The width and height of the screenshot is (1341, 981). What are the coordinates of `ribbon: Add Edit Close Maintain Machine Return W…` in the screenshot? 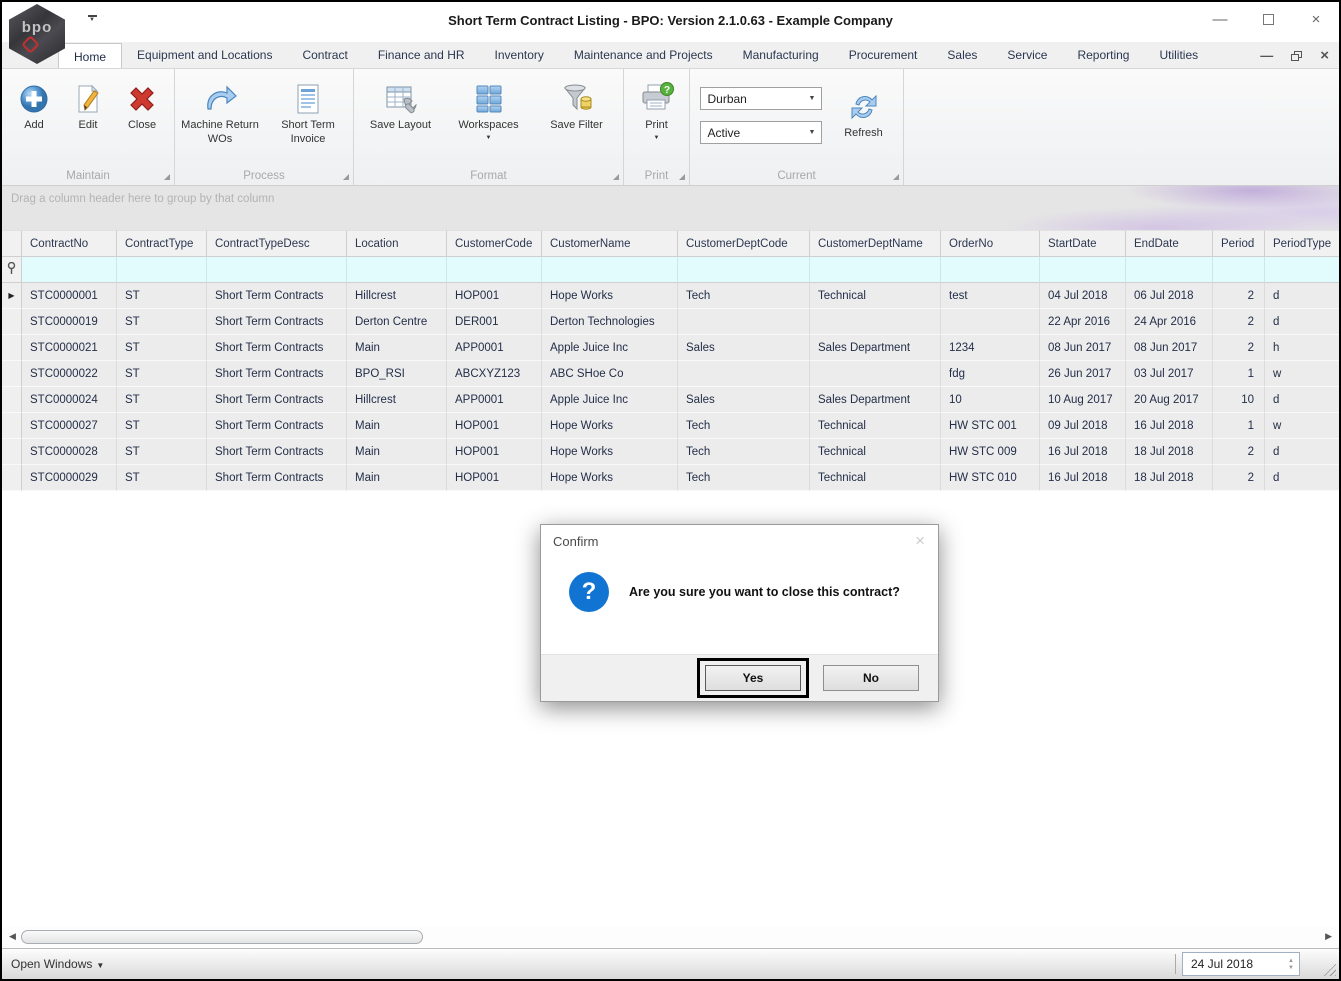 It's located at (670, 127).